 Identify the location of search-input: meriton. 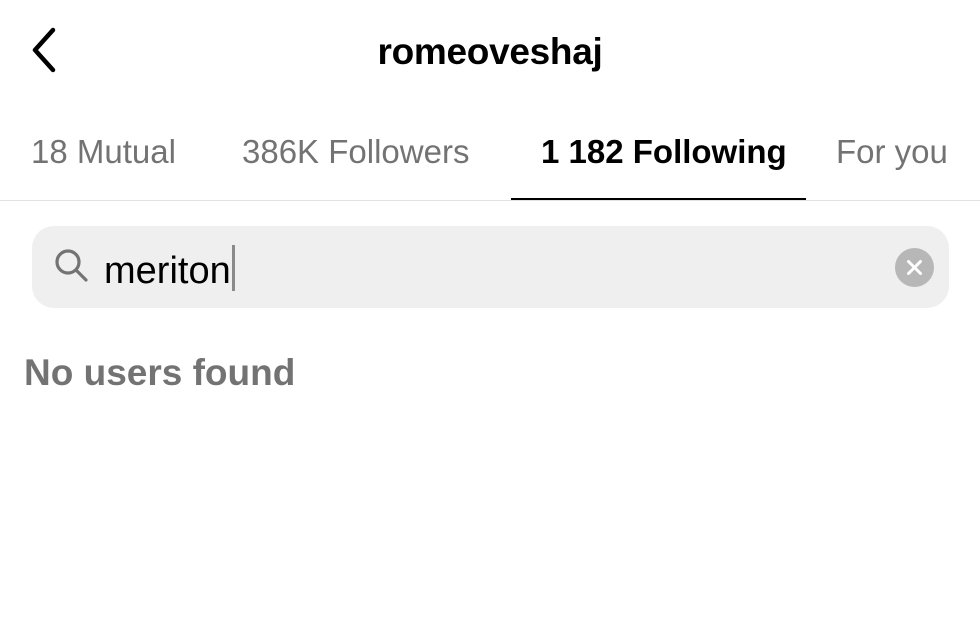
(169, 269).